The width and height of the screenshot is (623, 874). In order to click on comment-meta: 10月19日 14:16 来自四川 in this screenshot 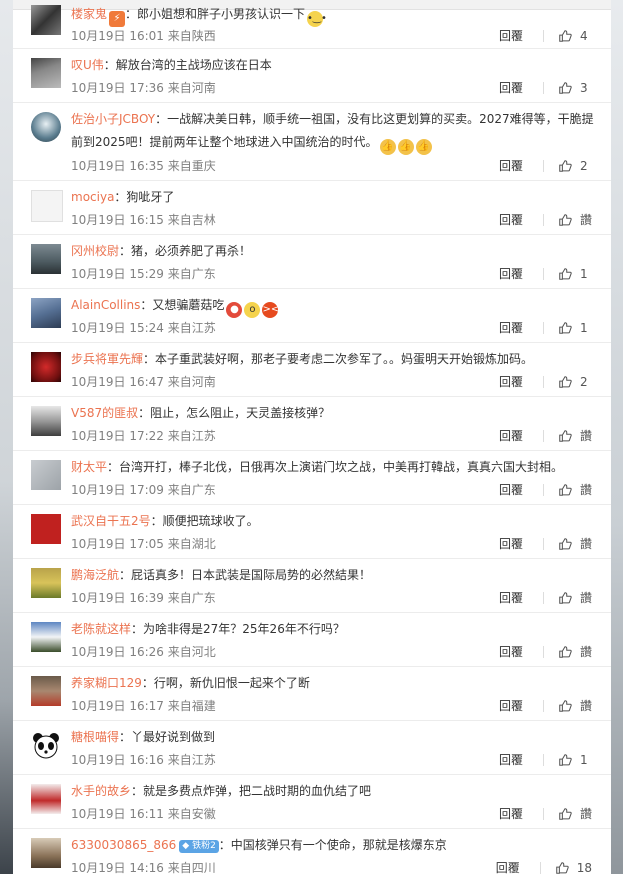, I will do `click(143, 867)`.